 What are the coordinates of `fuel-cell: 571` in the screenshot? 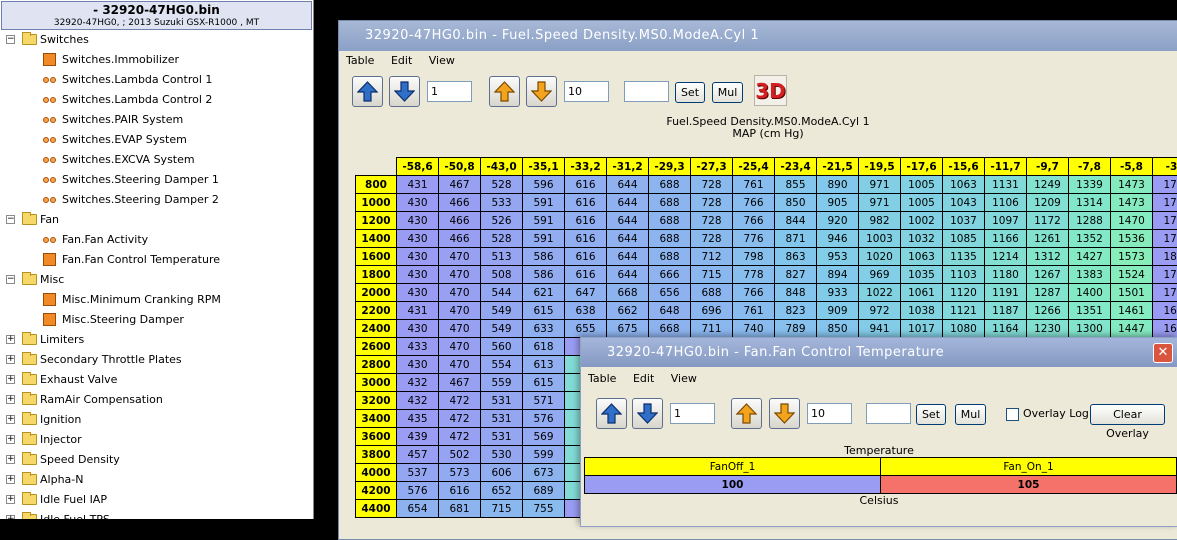 It's located at (544, 401).